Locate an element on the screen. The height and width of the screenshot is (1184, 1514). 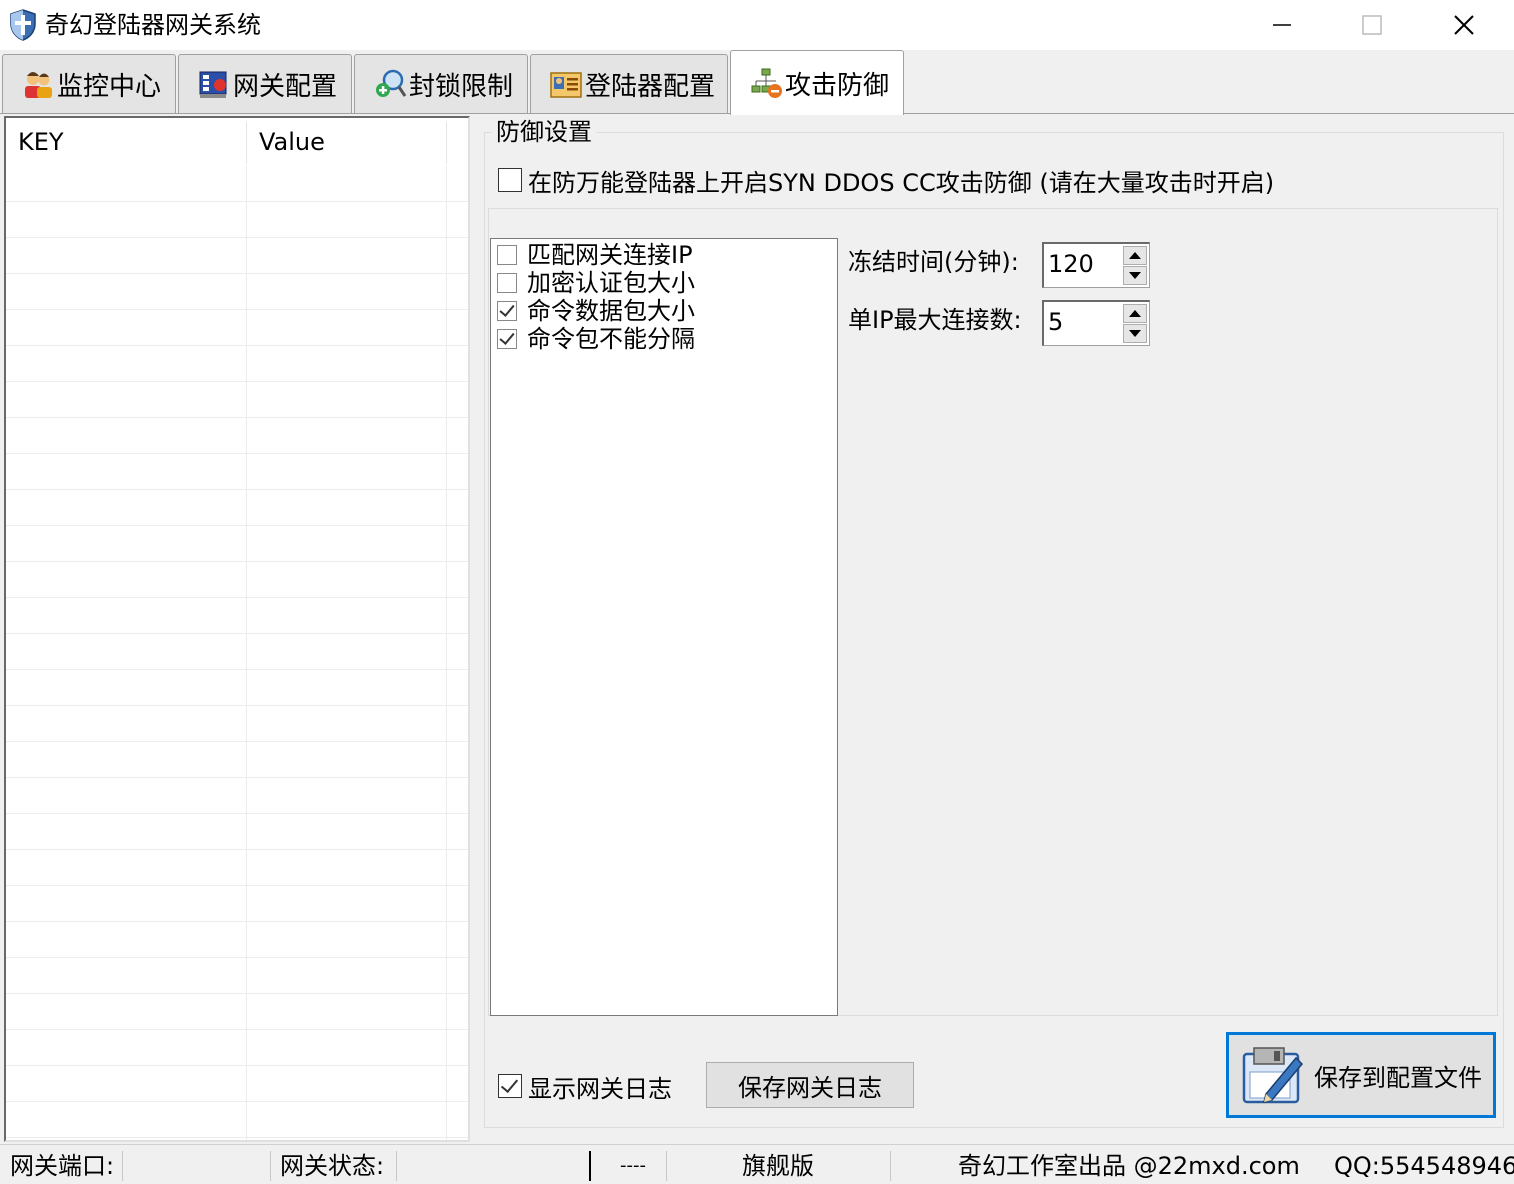
syn-ddos-option: 在防万能登陆器上开启SYN DDOS CC攻击防御 (请在大量攻击时开启) is located at coordinates (886, 180).